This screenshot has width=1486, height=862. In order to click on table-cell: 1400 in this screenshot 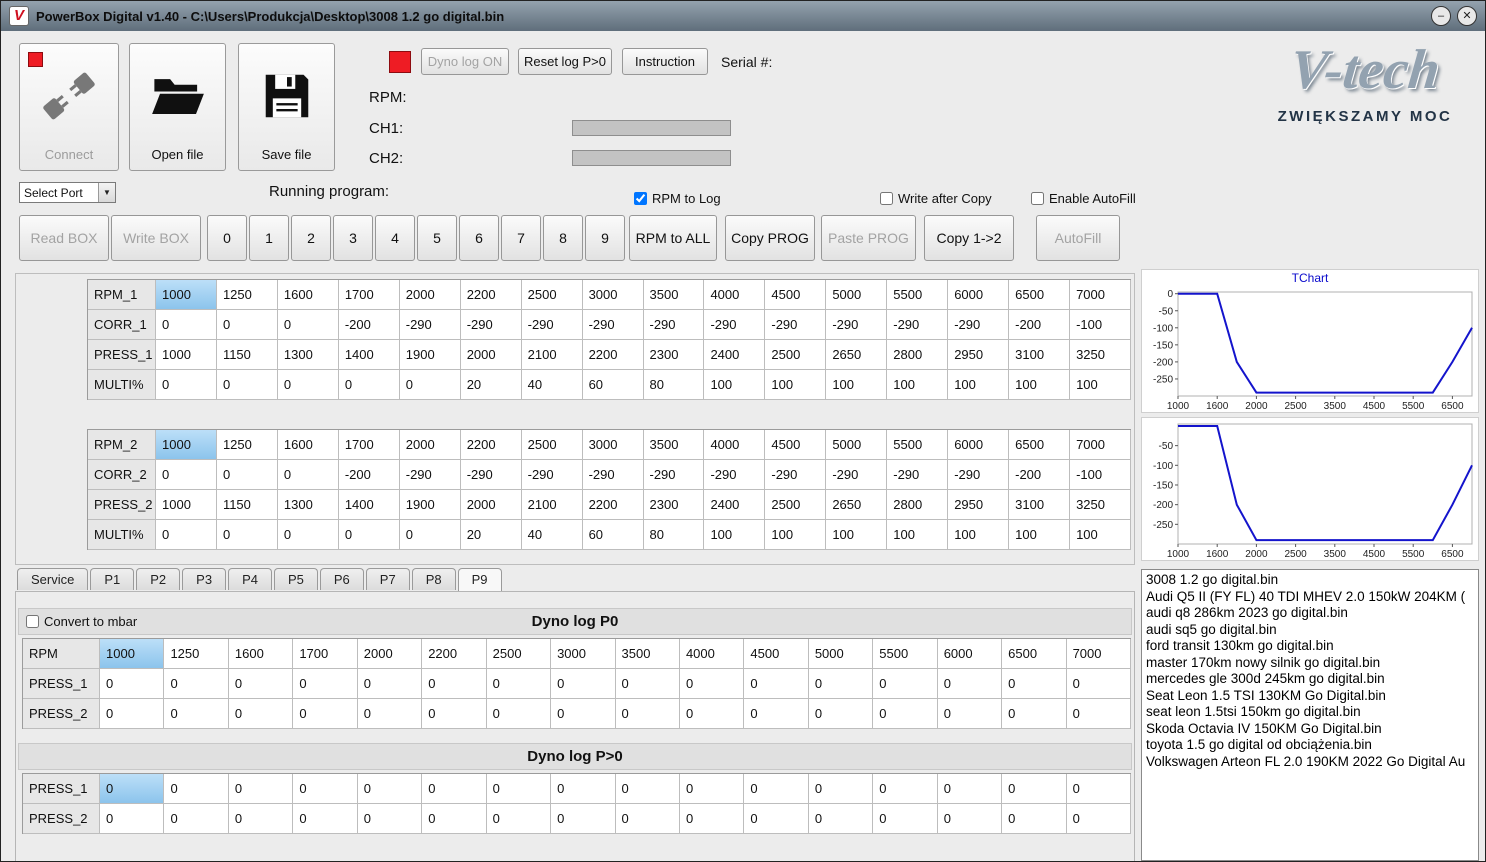, I will do `click(369, 505)`.